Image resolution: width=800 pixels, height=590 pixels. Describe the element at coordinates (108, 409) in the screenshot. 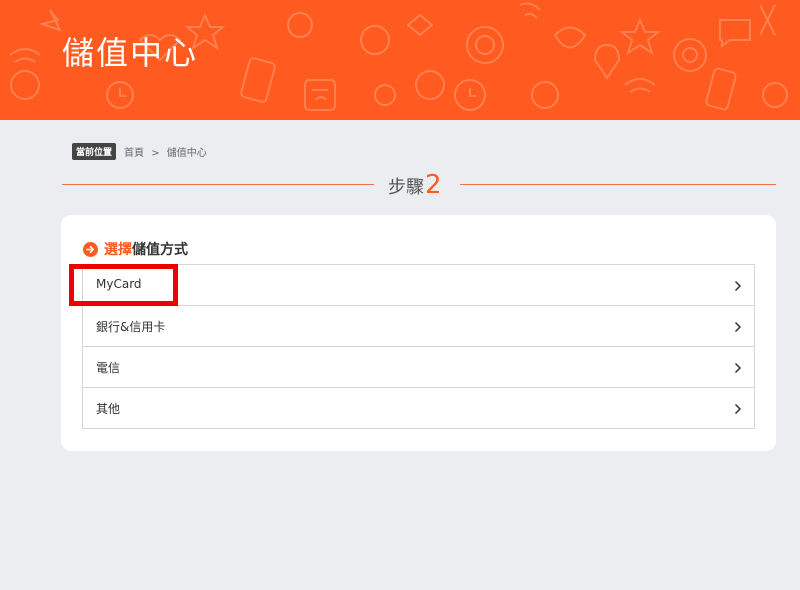

I see `payment-option-label: 其他` at that location.